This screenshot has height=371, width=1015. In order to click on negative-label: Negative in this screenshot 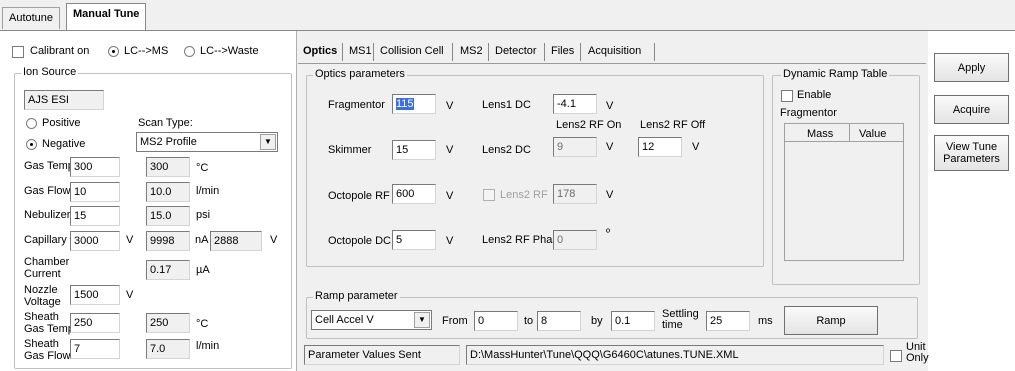, I will do `click(64, 144)`.